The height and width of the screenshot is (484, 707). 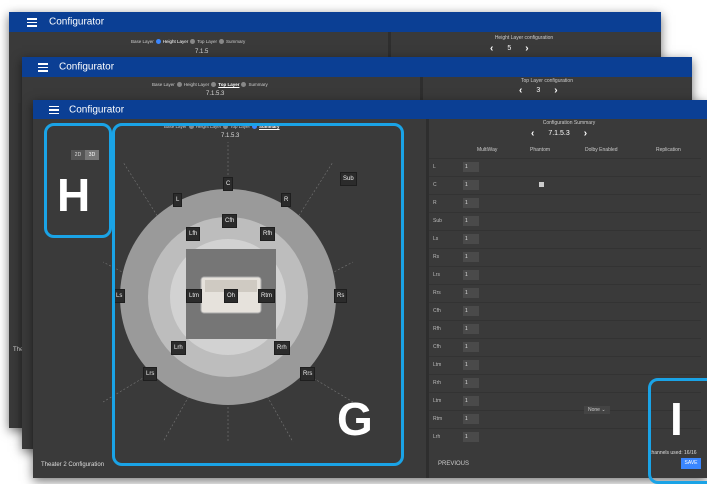 I want to click on table-row: Ls 1, so click(x=565, y=239).